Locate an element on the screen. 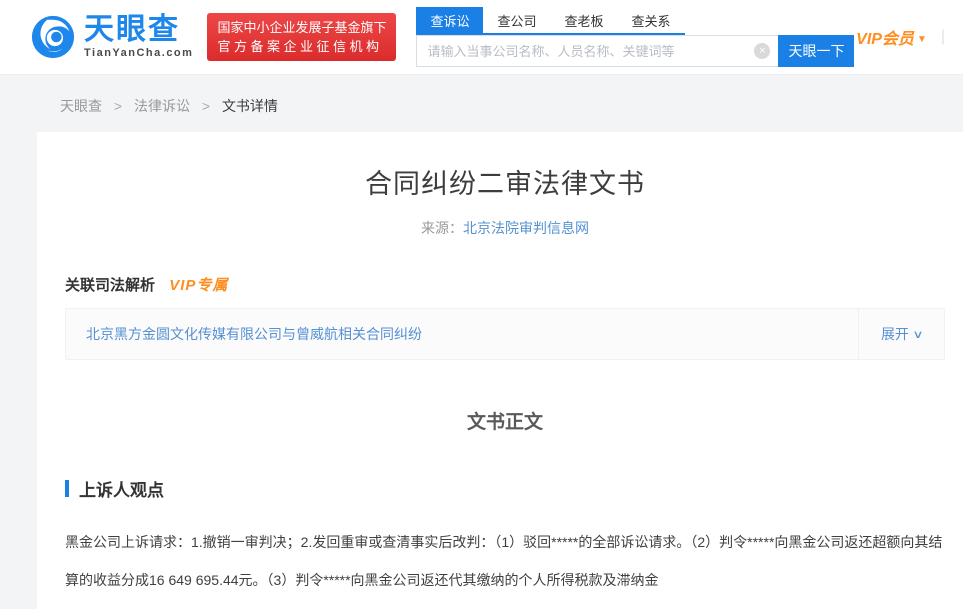  source-label: 来源： is located at coordinates (442, 228).